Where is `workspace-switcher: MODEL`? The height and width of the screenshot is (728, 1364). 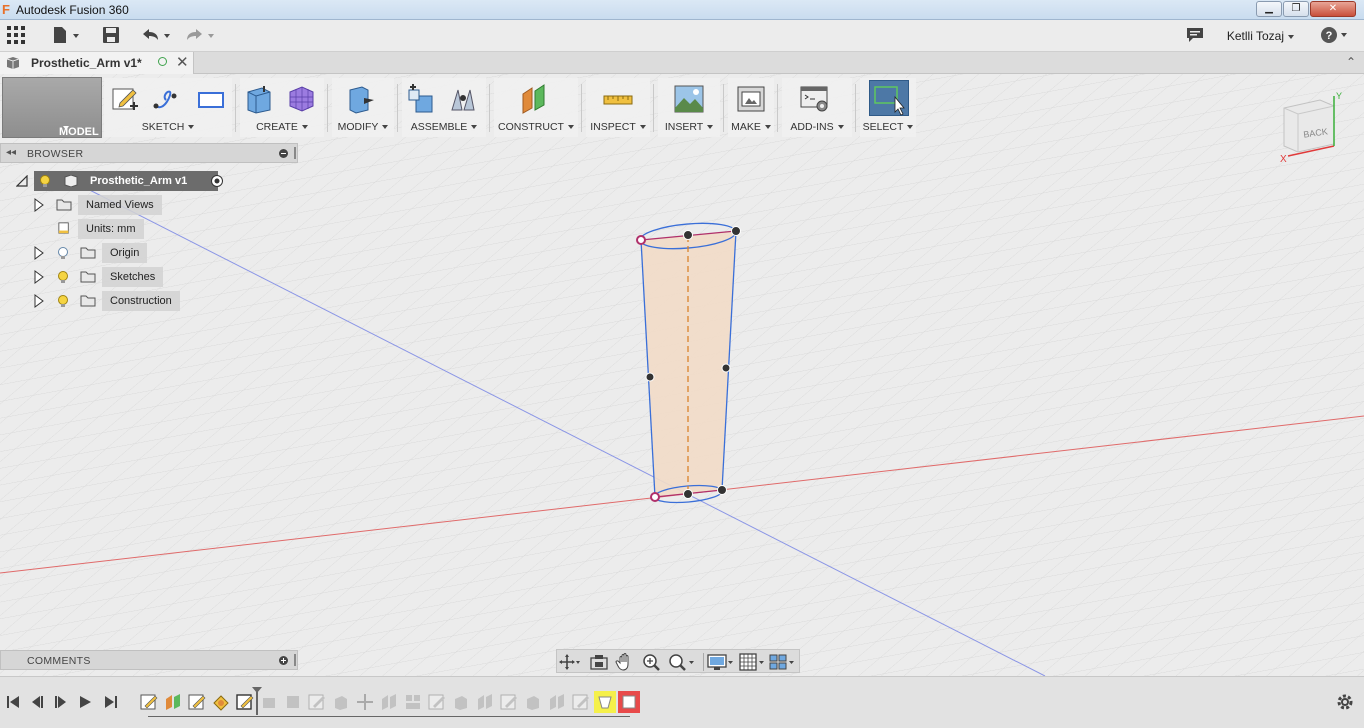 workspace-switcher: MODEL is located at coordinates (52, 107).